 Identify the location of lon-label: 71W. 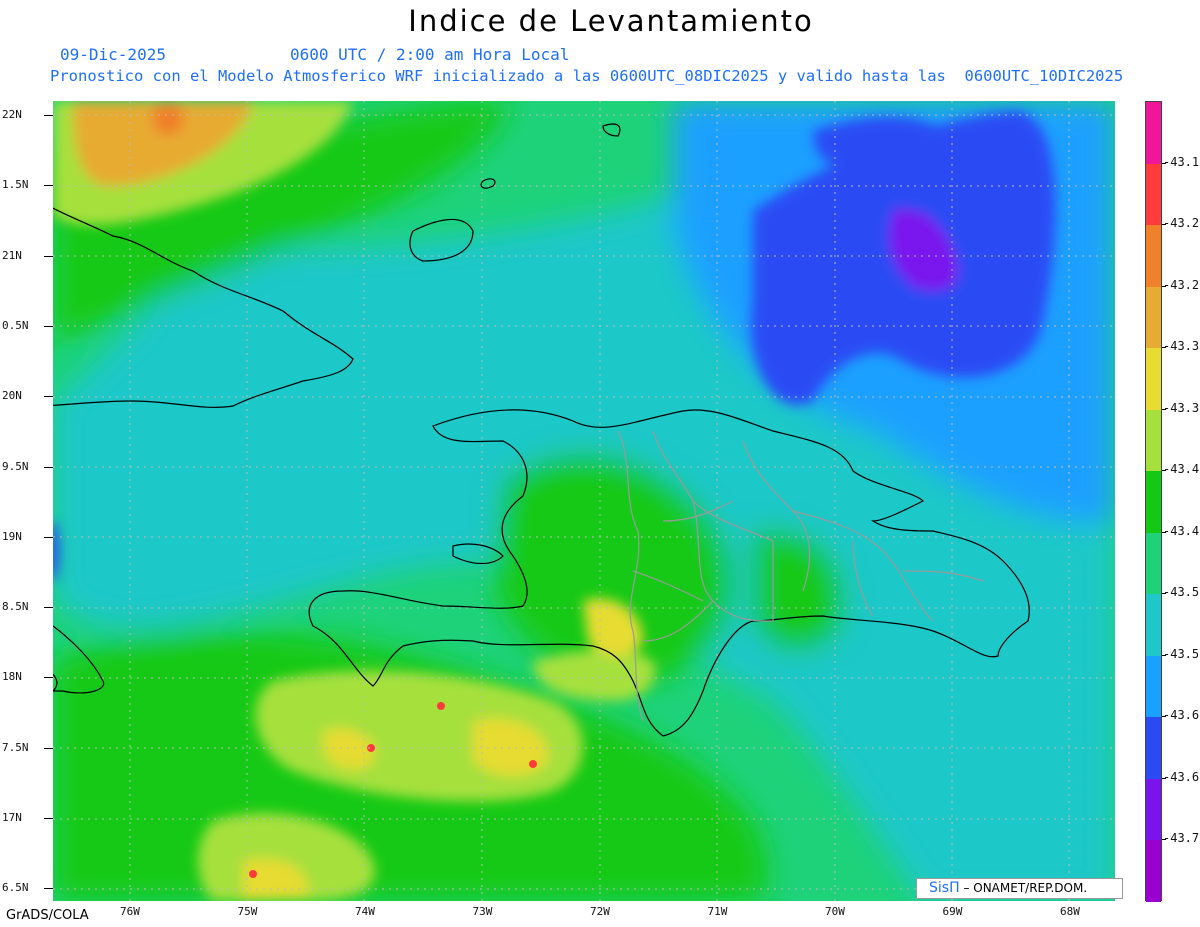
(717, 911).